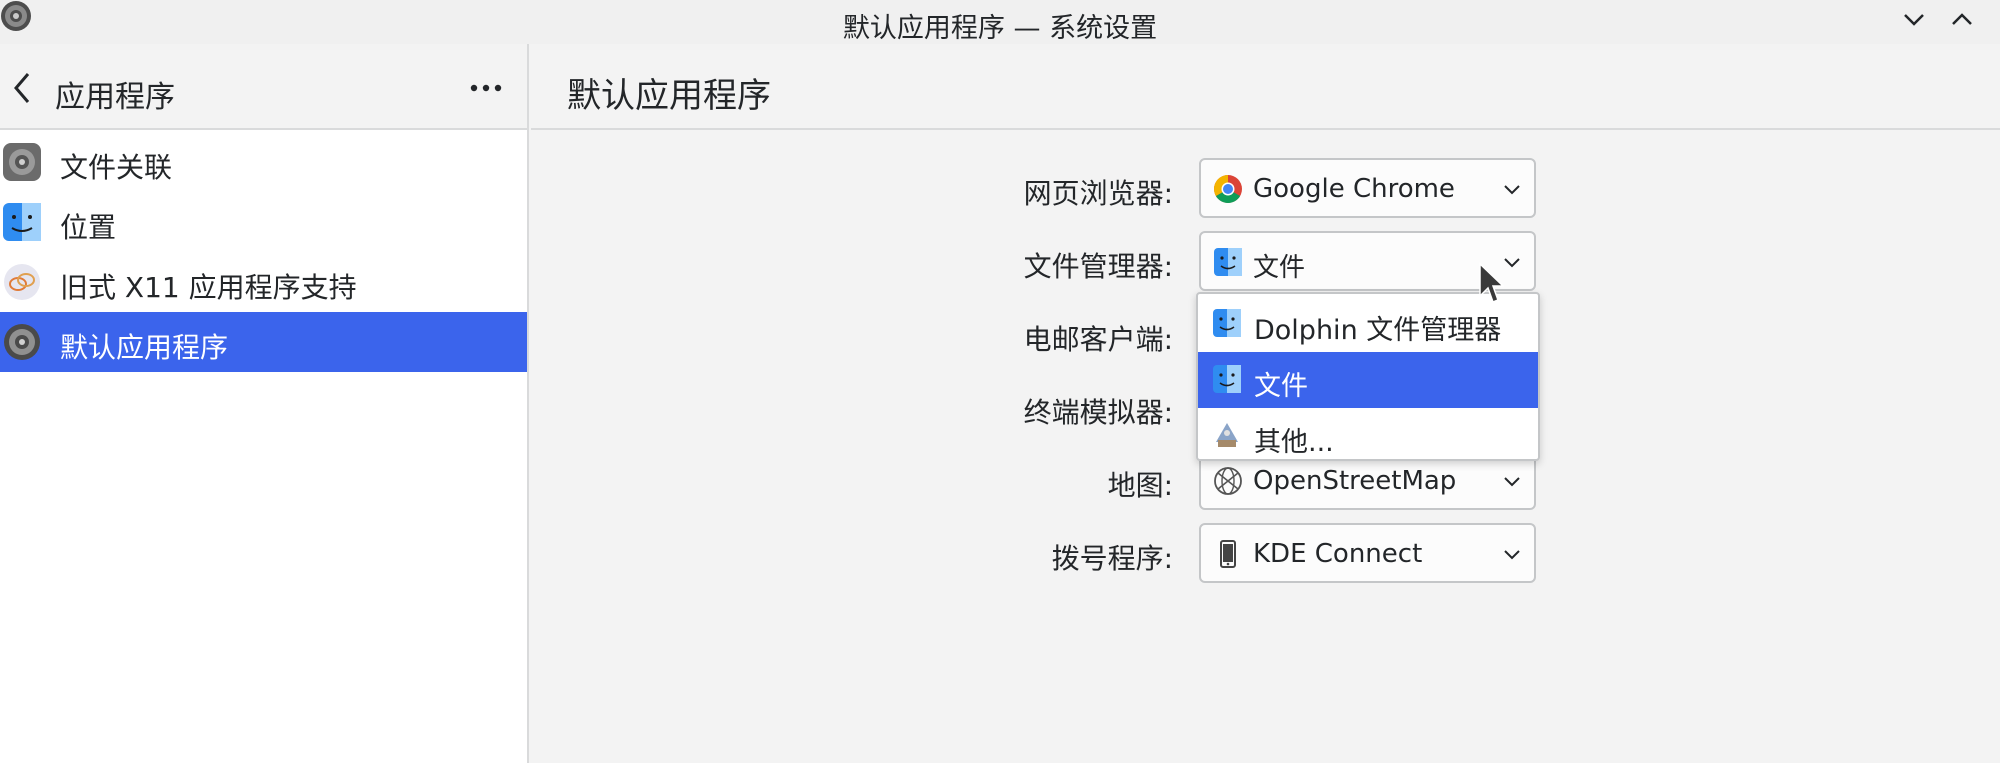 The image size is (2000, 763). What do you see at coordinates (115, 97) in the screenshot?
I see `sidebar-title: 应用程序` at bounding box center [115, 97].